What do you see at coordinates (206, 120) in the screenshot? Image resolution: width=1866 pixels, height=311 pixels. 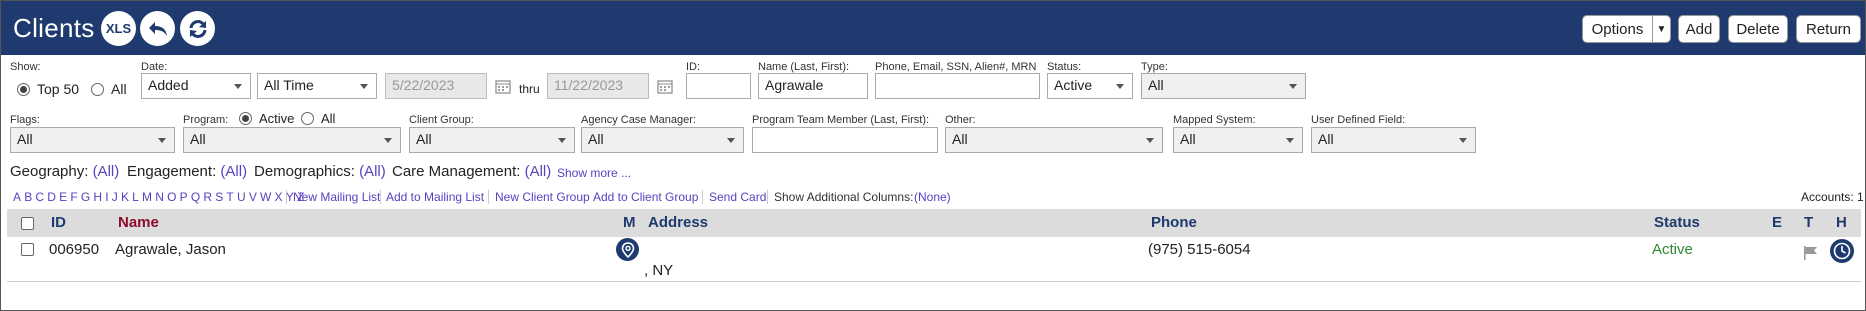 I see `program-label: Program:` at bounding box center [206, 120].